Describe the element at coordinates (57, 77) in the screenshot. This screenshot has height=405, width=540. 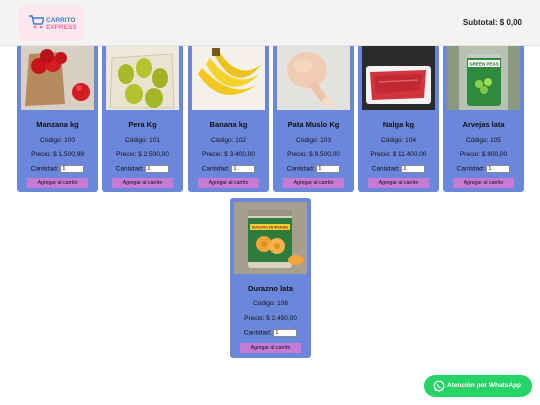
I see `product-photo-apple` at that location.